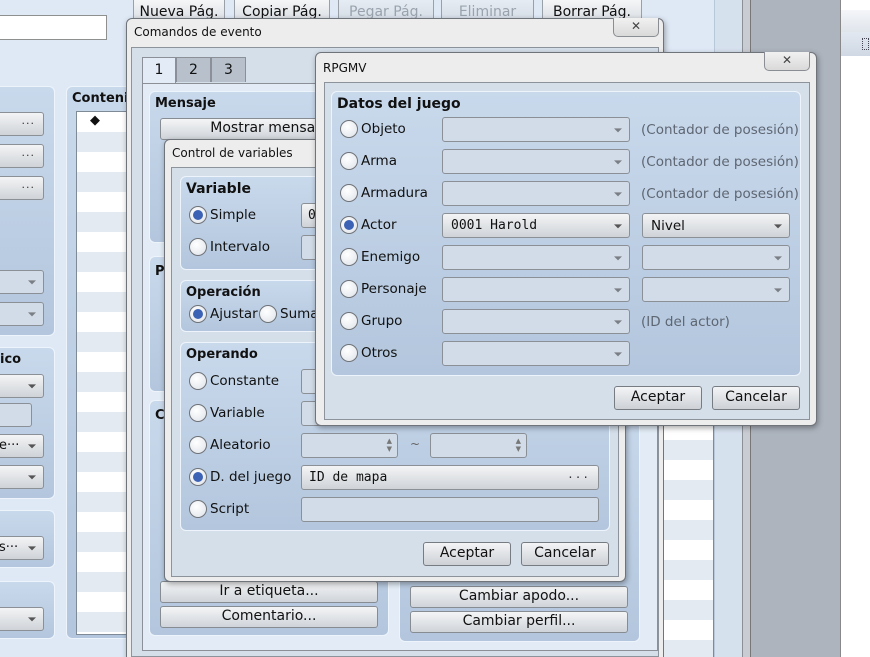 This screenshot has width=870, height=657. Describe the element at coordinates (685, 322) in the screenshot. I see `party-hint: (ID del actor)` at that location.